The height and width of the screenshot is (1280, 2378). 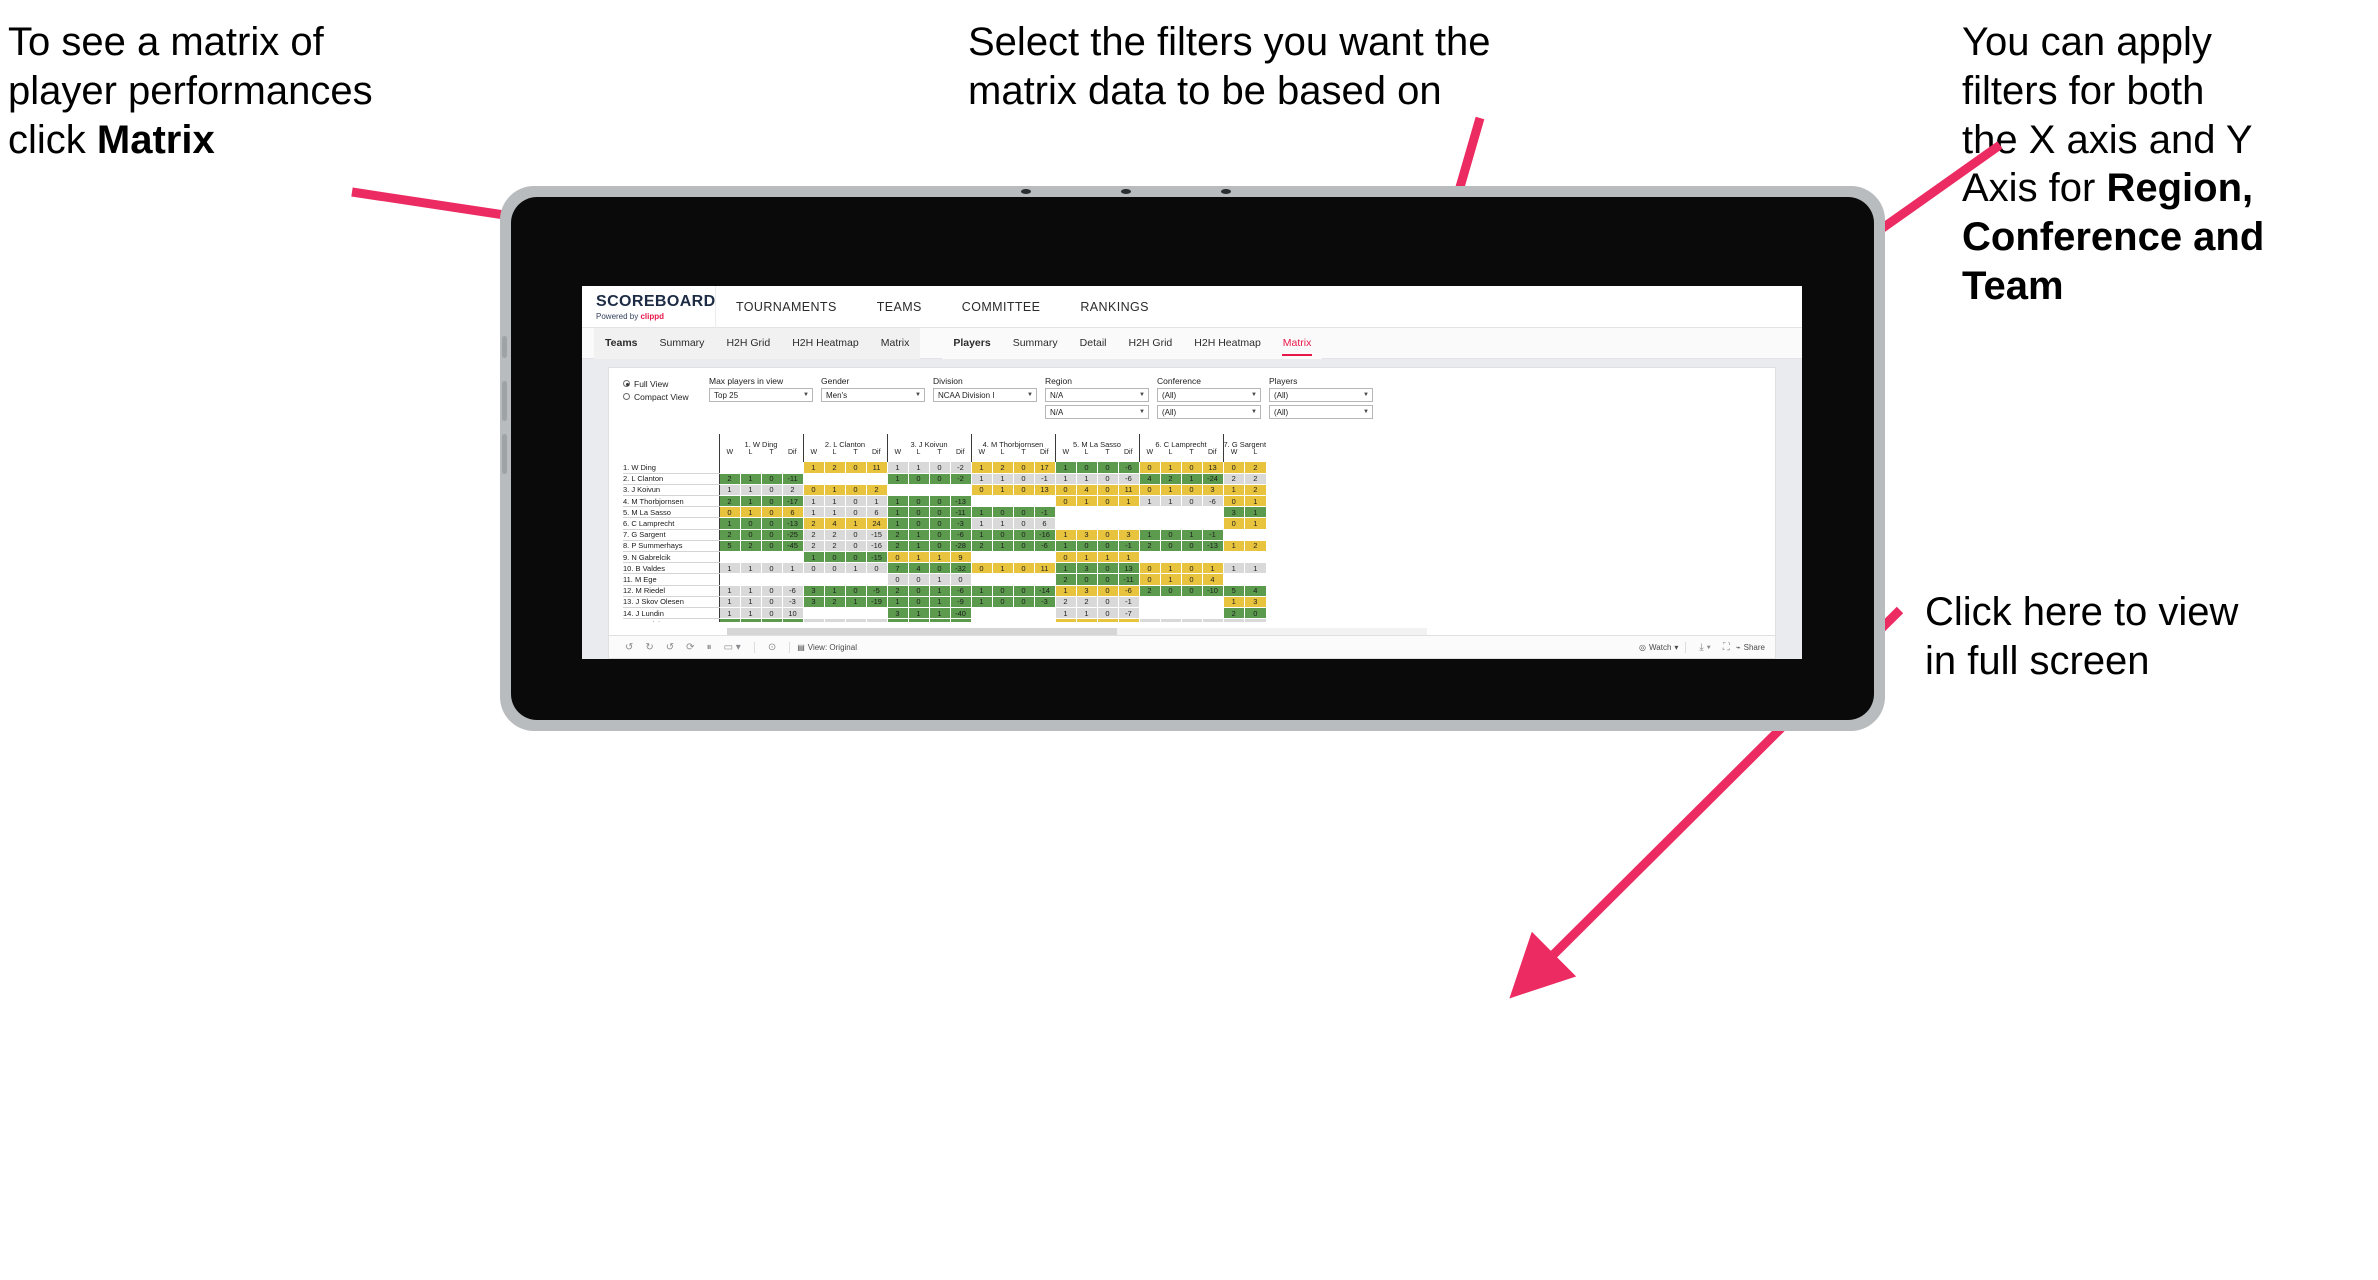 I want to click on redo-icon: ↻, so click(x=649, y=647).